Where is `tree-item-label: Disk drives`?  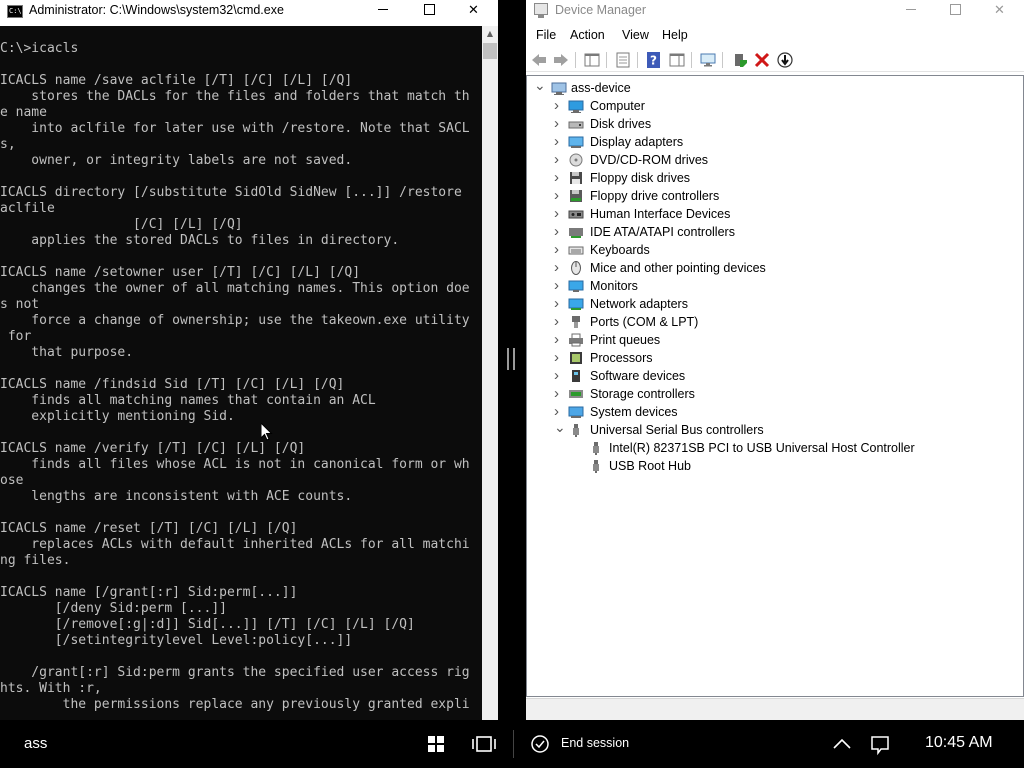
tree-item-label: Disk drives is located at coordinates (621, 124).